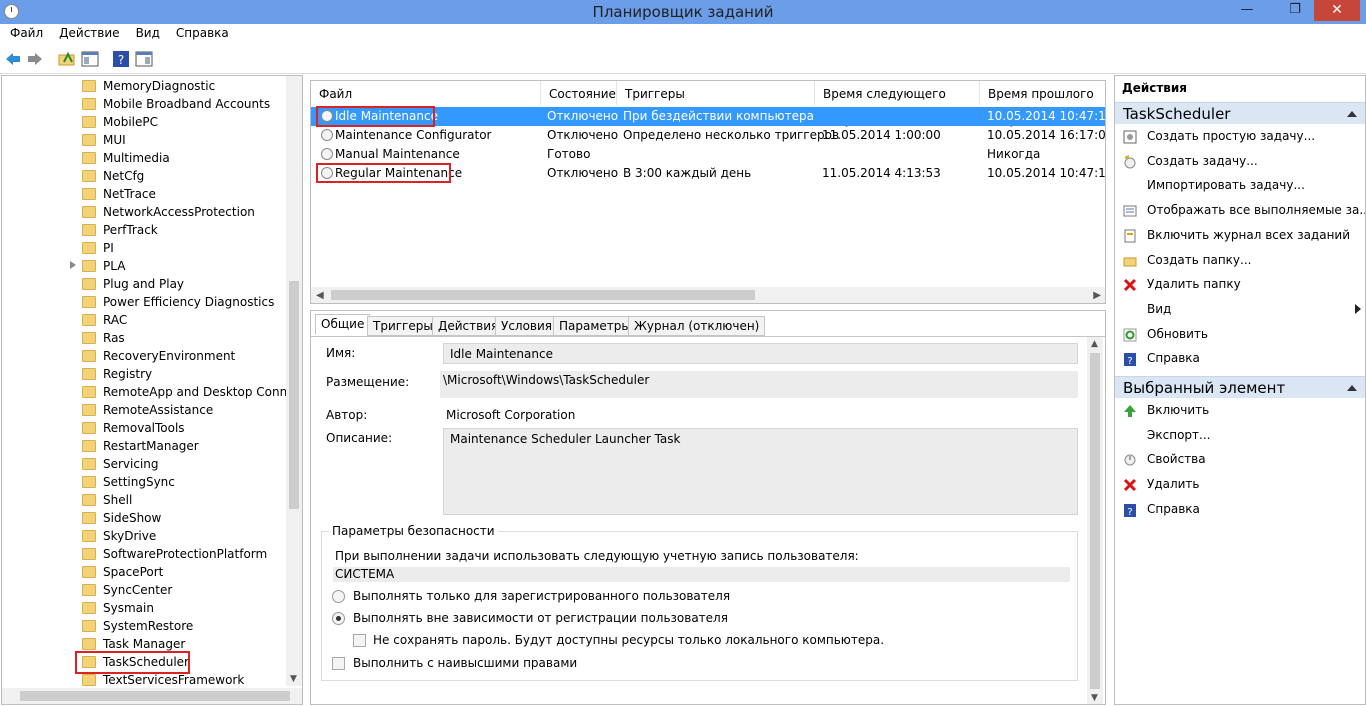 This screenshot has height=706, width=1366. What do you see at coordinates (144, 410) in the screenshot?
I see `tree-item: RemoteAssistance` at bounding box center [144, 410].